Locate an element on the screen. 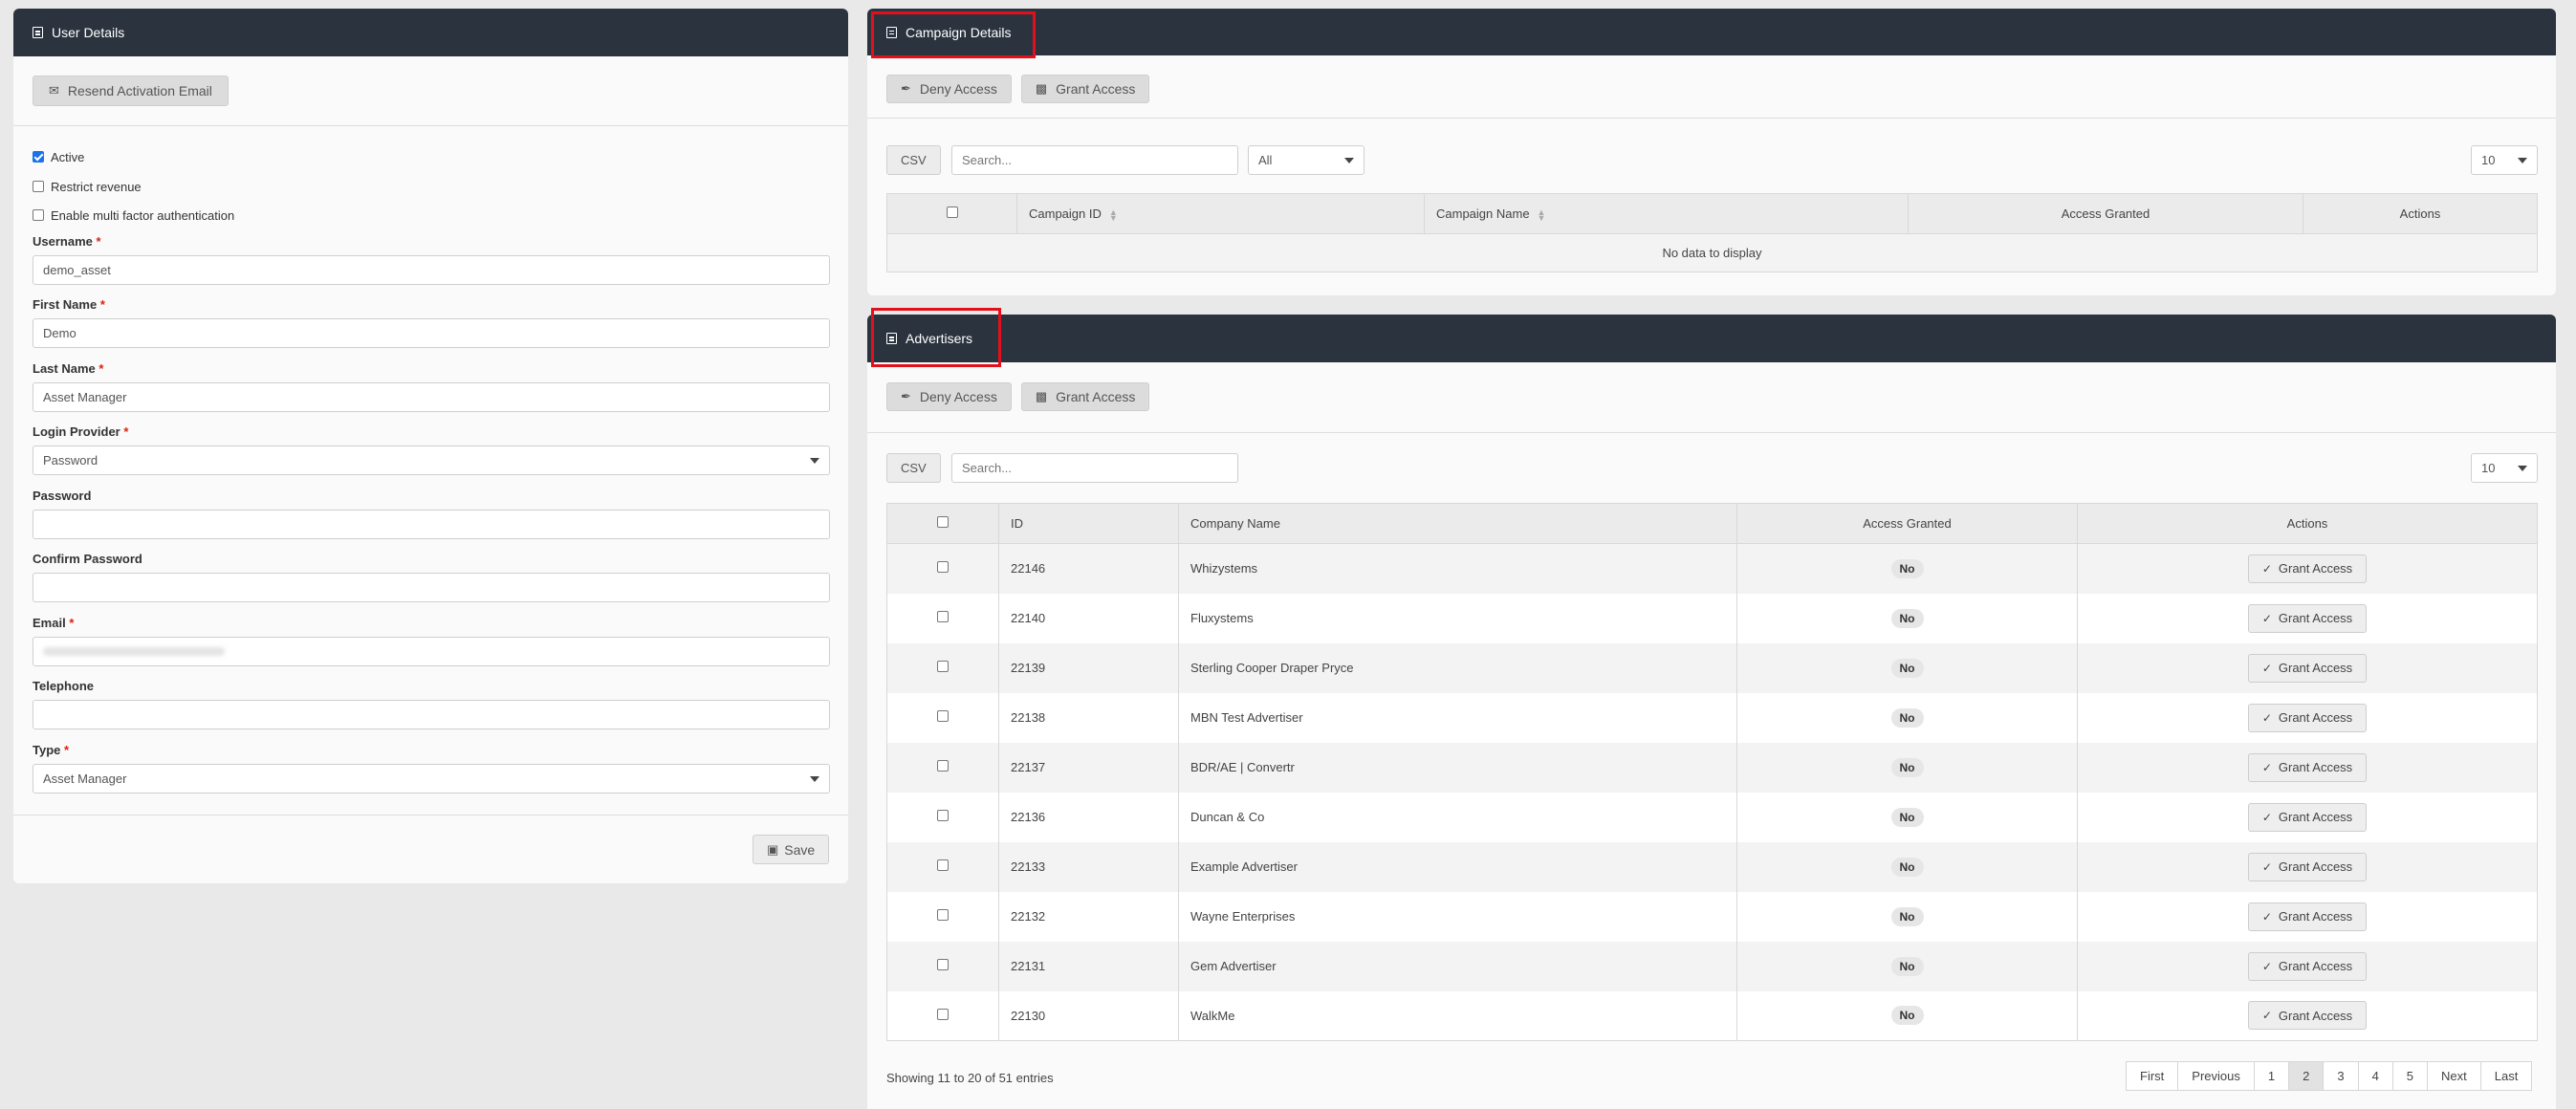 The height and width of the screenshot is (1109, 2576). page-1: 1 is located at coordinates (2271, 1076).